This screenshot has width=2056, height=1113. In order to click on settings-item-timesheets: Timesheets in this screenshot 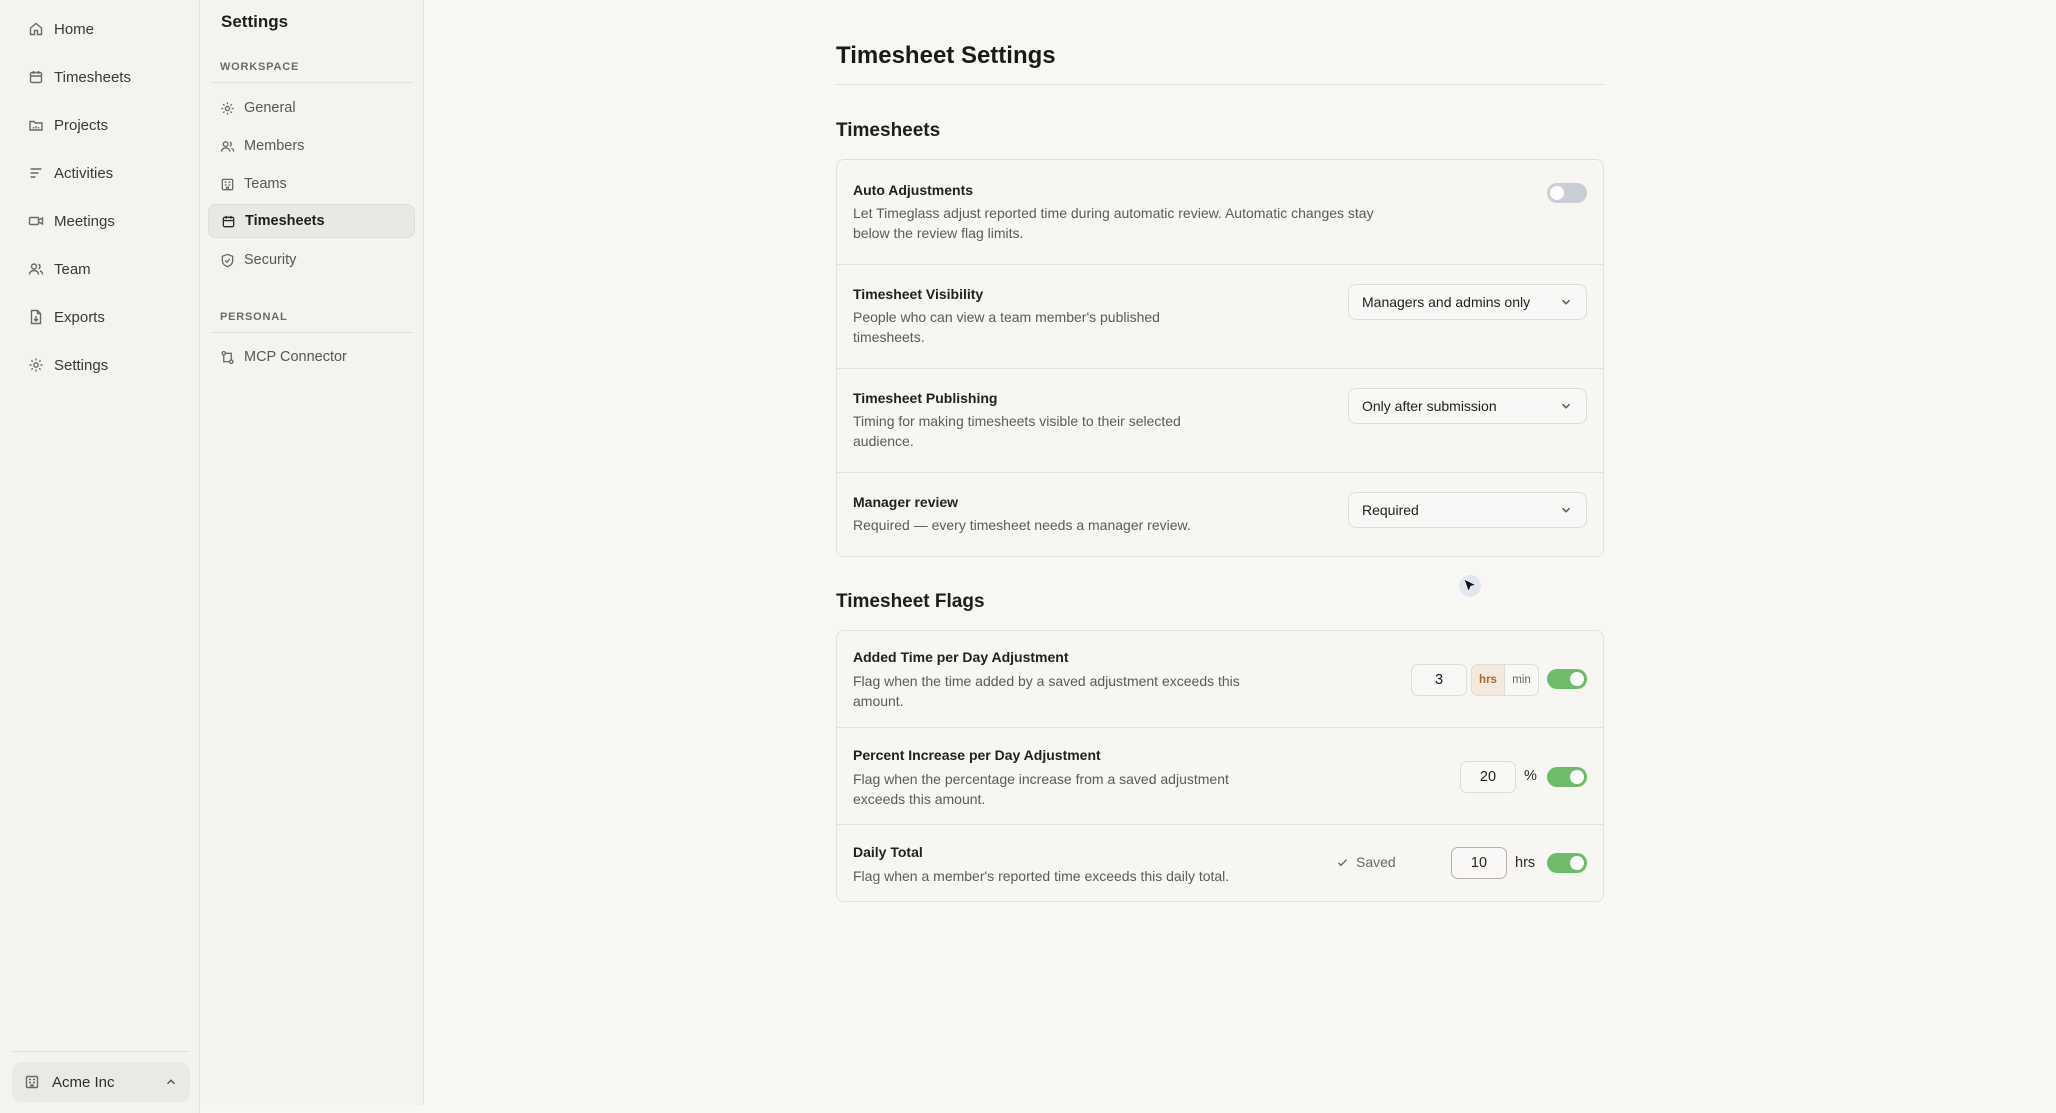, I will do `click(311, 221)`.